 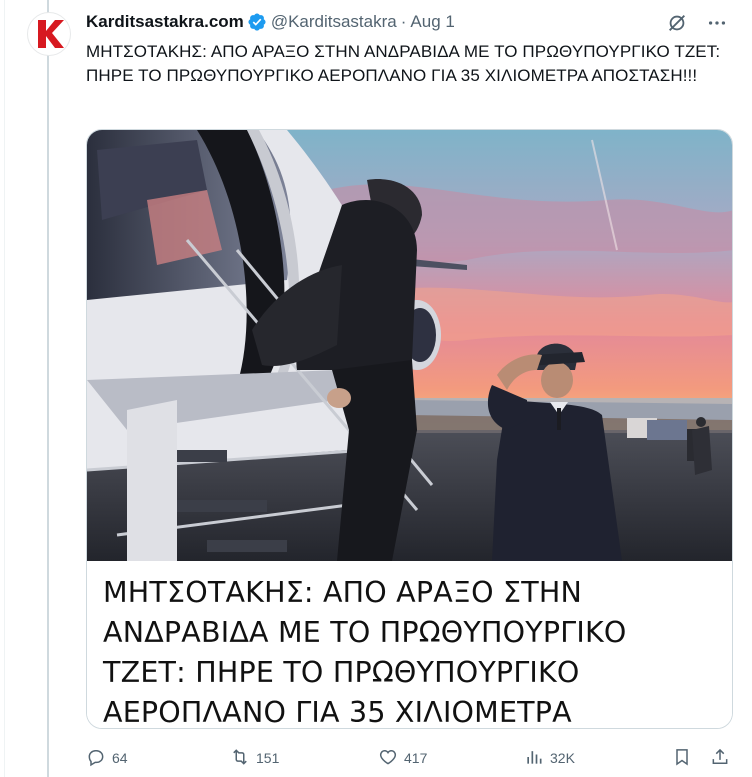 What do you see at coordinates (534, 758) in the screenshot?
I see `views-icon` at bounding box center [534, 758].